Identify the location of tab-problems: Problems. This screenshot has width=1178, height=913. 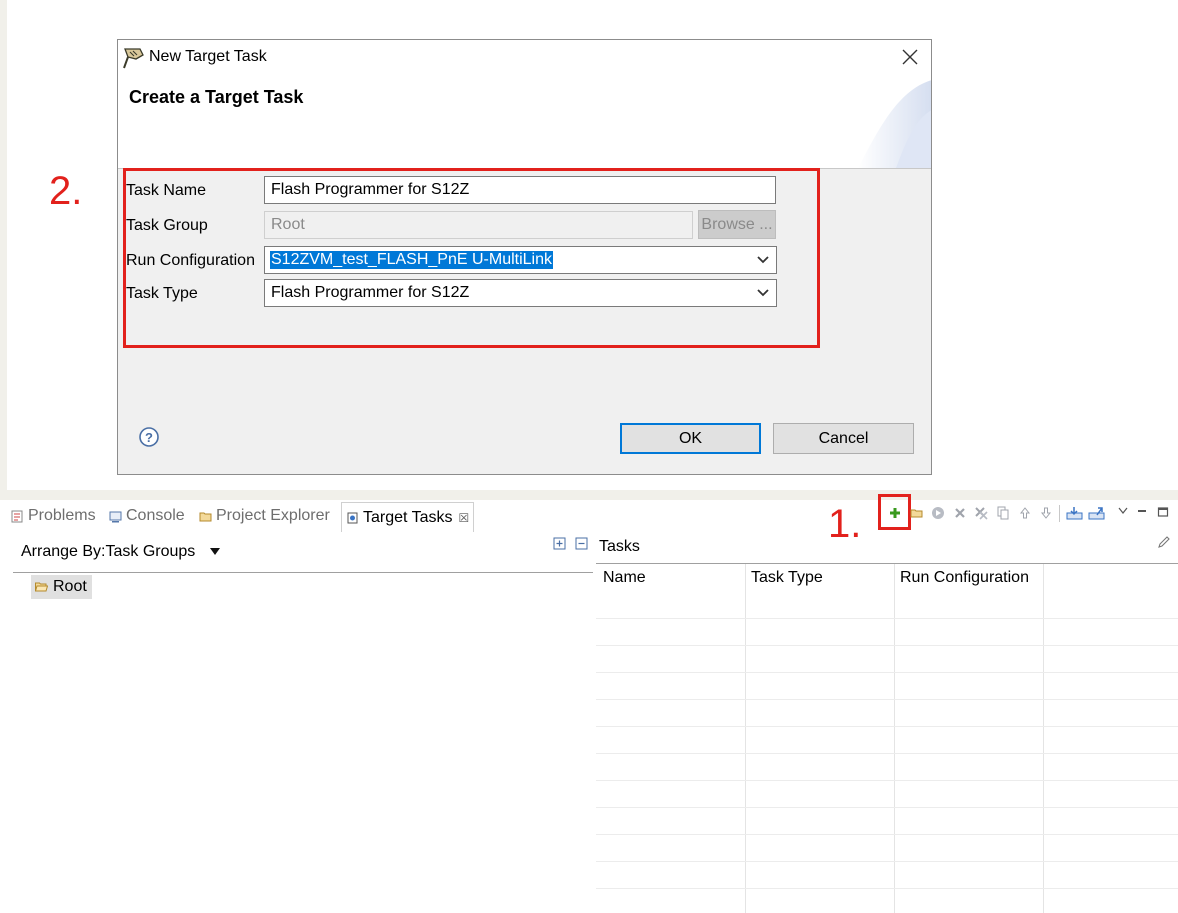
(53, 516).